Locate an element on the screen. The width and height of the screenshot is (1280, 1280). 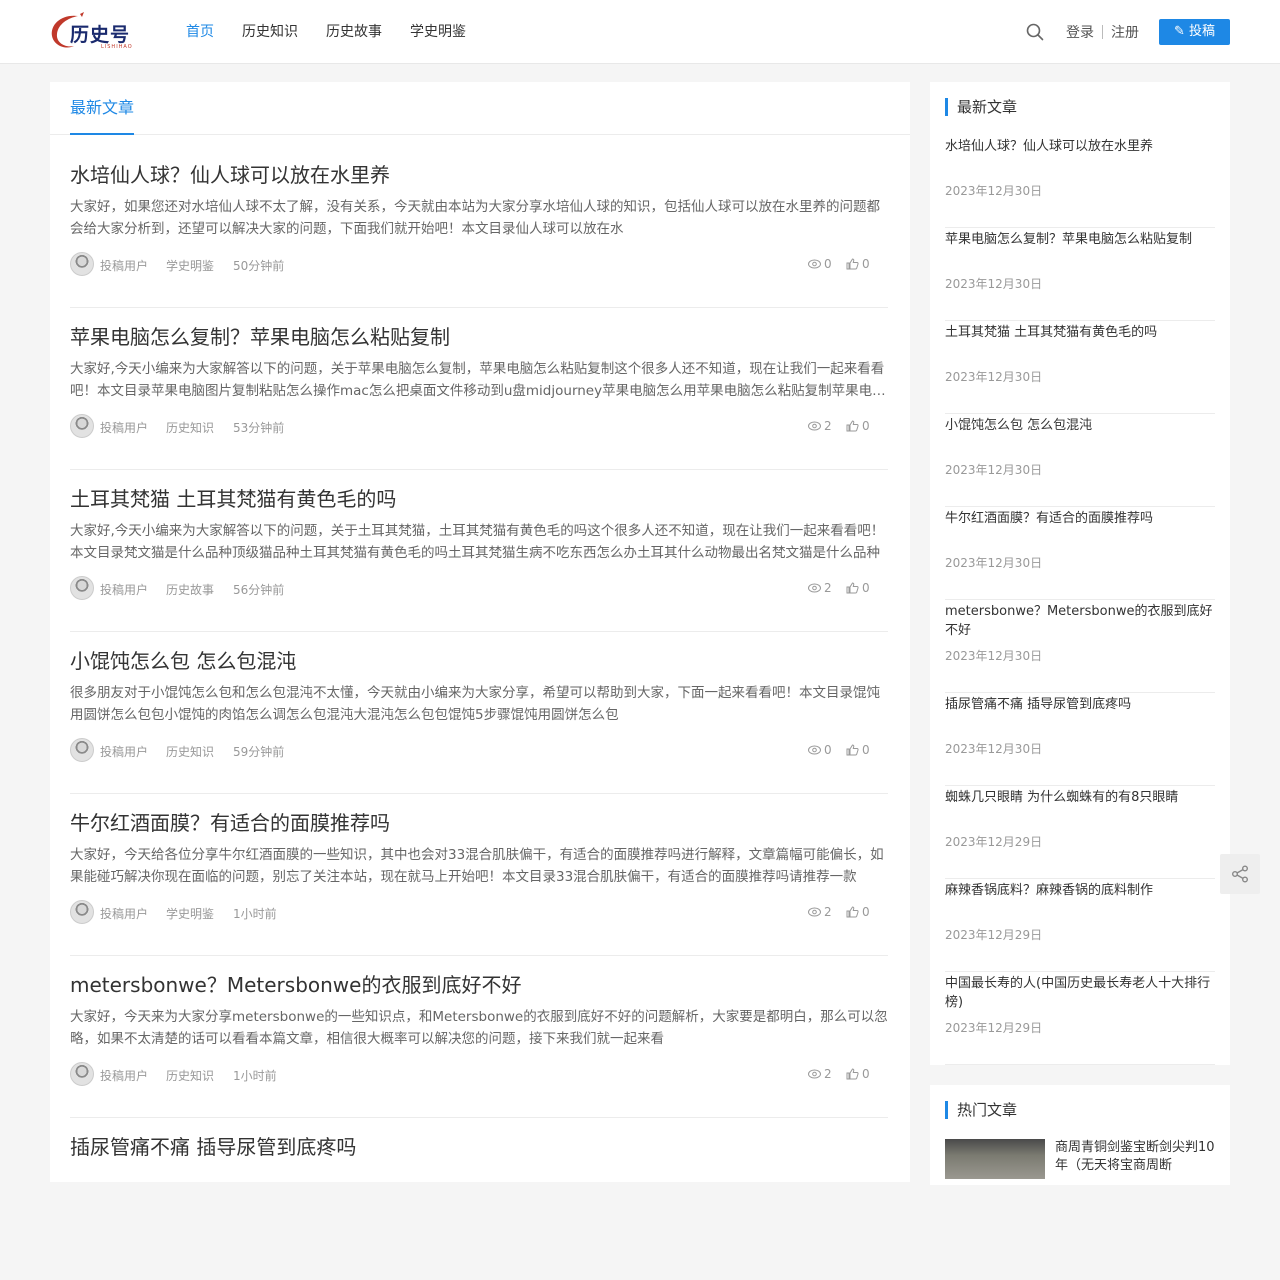
site-logo: 历史号 LISHIHAO is located at coordinates (90, 31).